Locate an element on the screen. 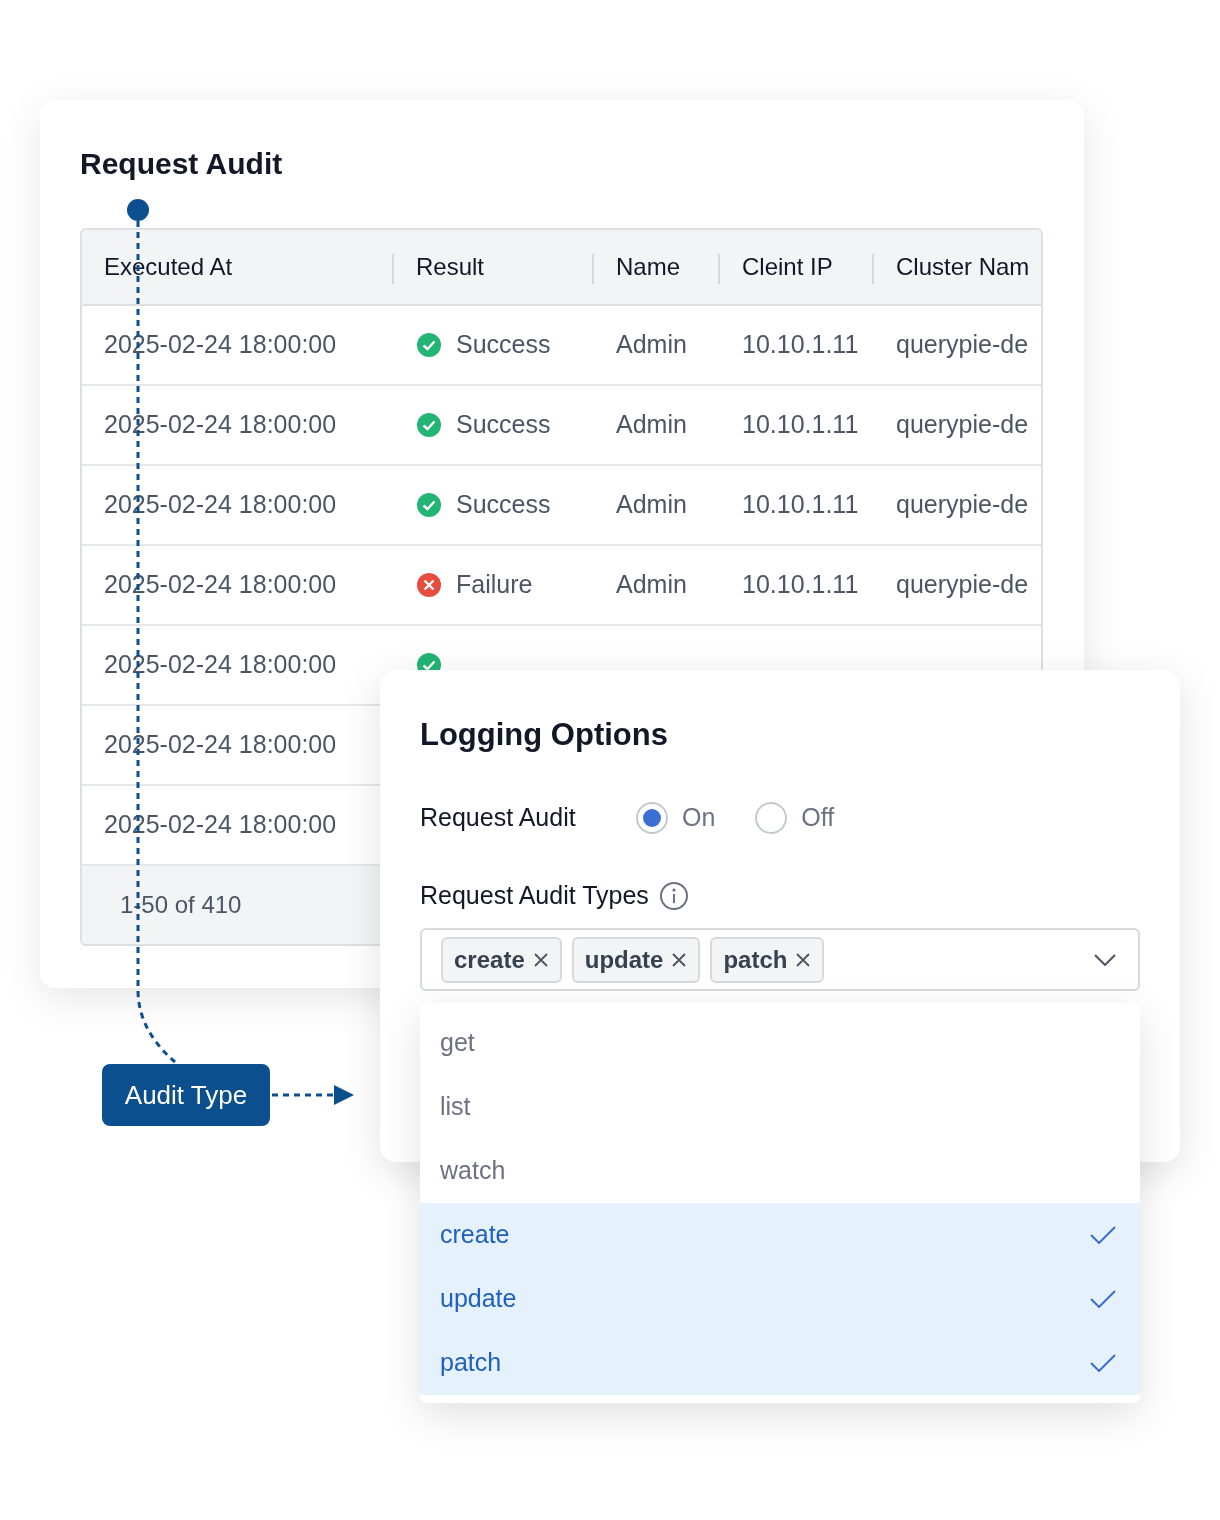 This screenshot has width=1220, height=1520. card-title: Logging Options is located at coordinates (544, 735).